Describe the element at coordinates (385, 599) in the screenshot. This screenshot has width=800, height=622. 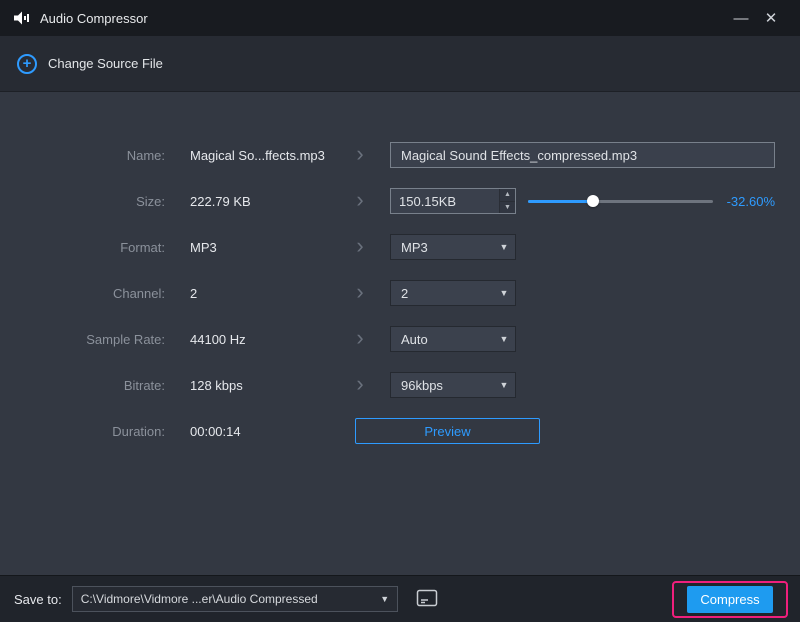
I see `path-dropdown-arrow-icon: ▼` at that location.